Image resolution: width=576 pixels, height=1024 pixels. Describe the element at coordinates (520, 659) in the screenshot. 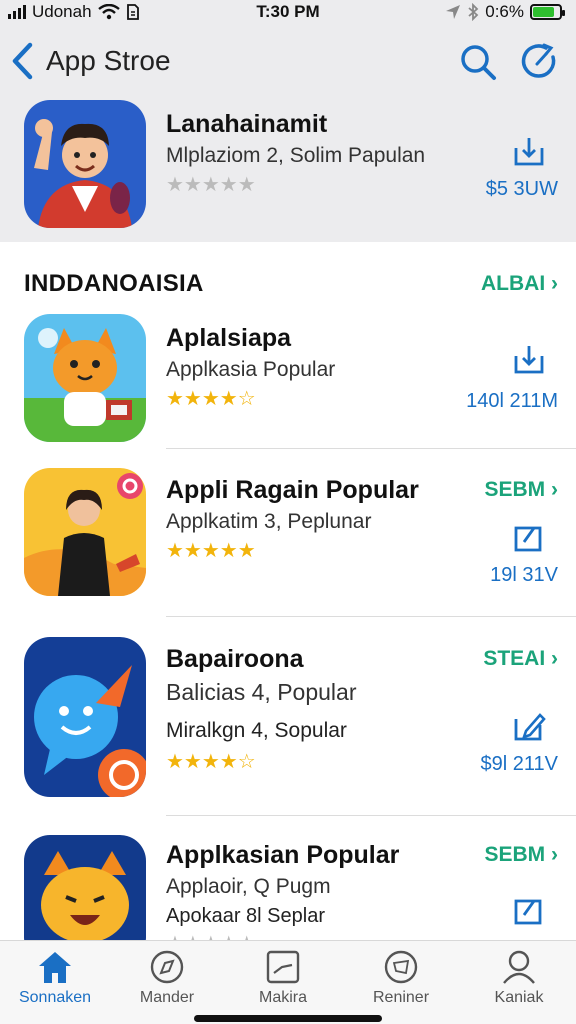

I see `app-action-link: STEAI ›` at that location.